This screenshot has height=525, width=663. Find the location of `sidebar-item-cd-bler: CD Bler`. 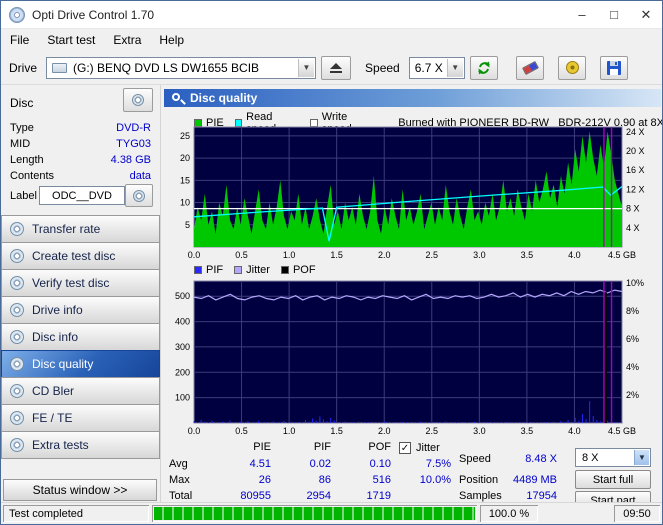

sidebar-item-cd-bler: CD Bler is located at coordinates (80, 391).